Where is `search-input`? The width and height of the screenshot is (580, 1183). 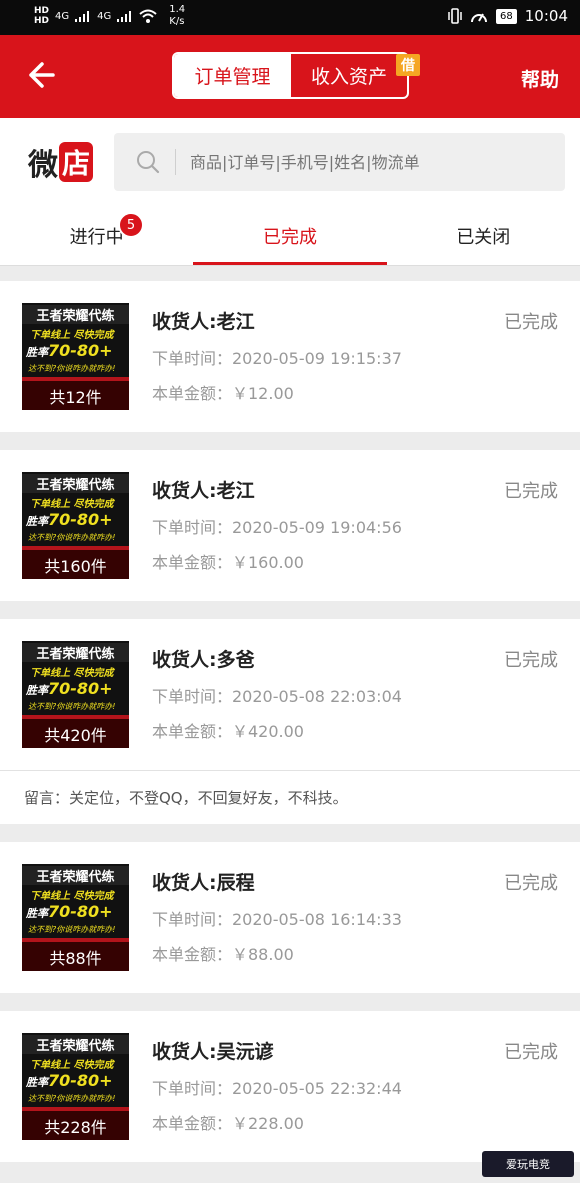
search-input is located at coordinates (370, 162).